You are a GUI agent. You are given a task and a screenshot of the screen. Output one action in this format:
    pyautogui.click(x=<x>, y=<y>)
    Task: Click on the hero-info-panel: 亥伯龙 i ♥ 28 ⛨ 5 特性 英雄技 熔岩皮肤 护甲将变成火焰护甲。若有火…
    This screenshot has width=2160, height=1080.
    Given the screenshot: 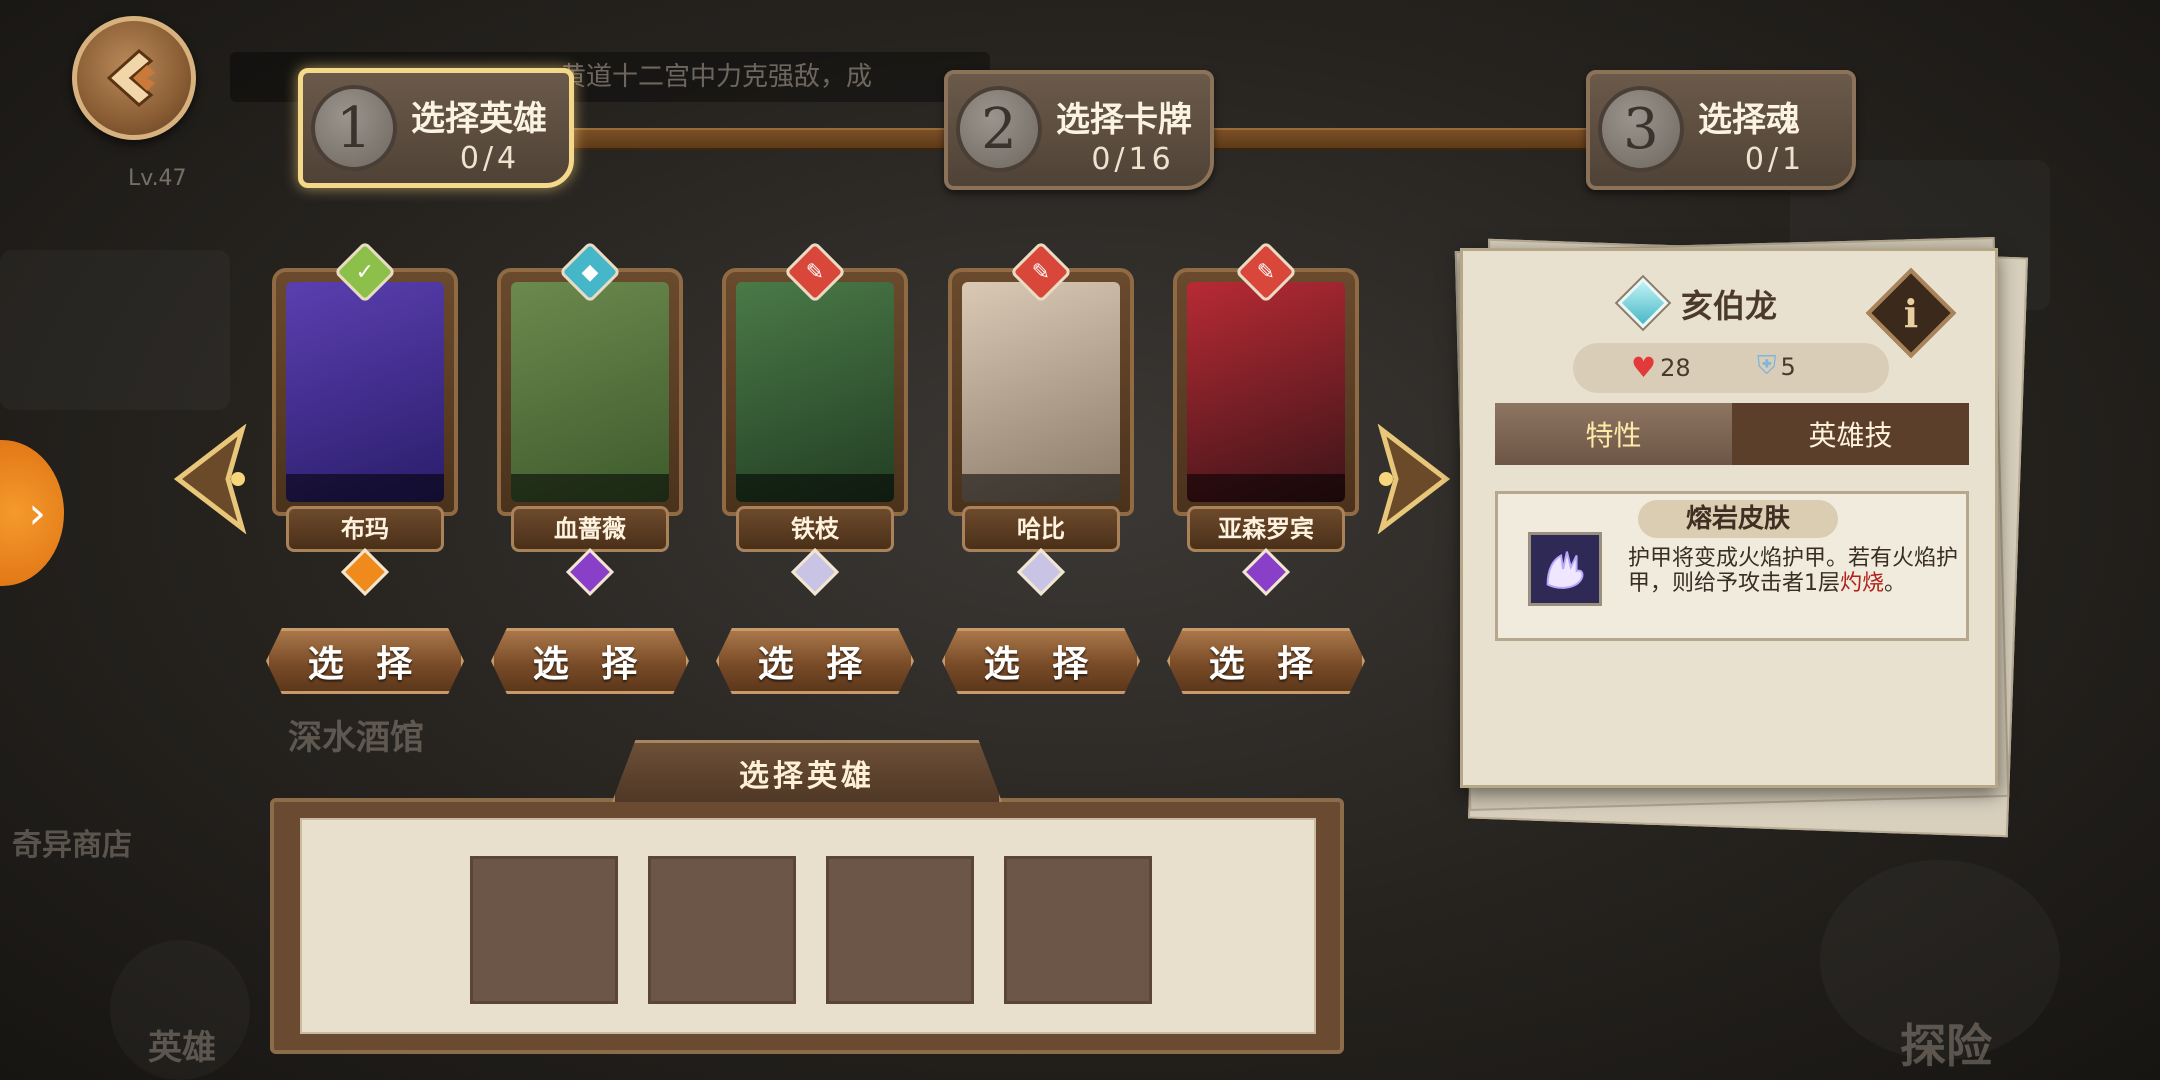 What is the action you would take?
    pyautogui.click(x=1729, y=518)
    